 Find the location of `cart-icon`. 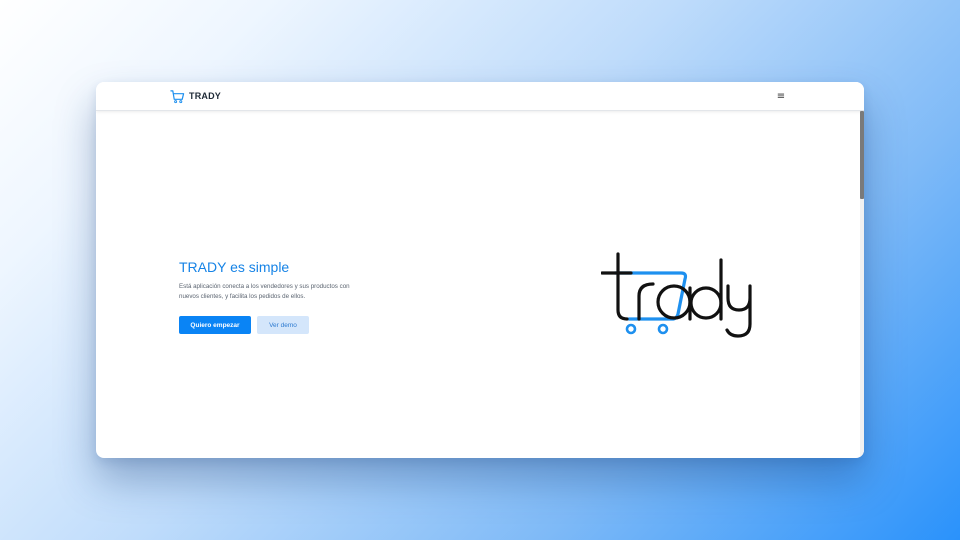

cart-icon is located at coordinates (177, 96).